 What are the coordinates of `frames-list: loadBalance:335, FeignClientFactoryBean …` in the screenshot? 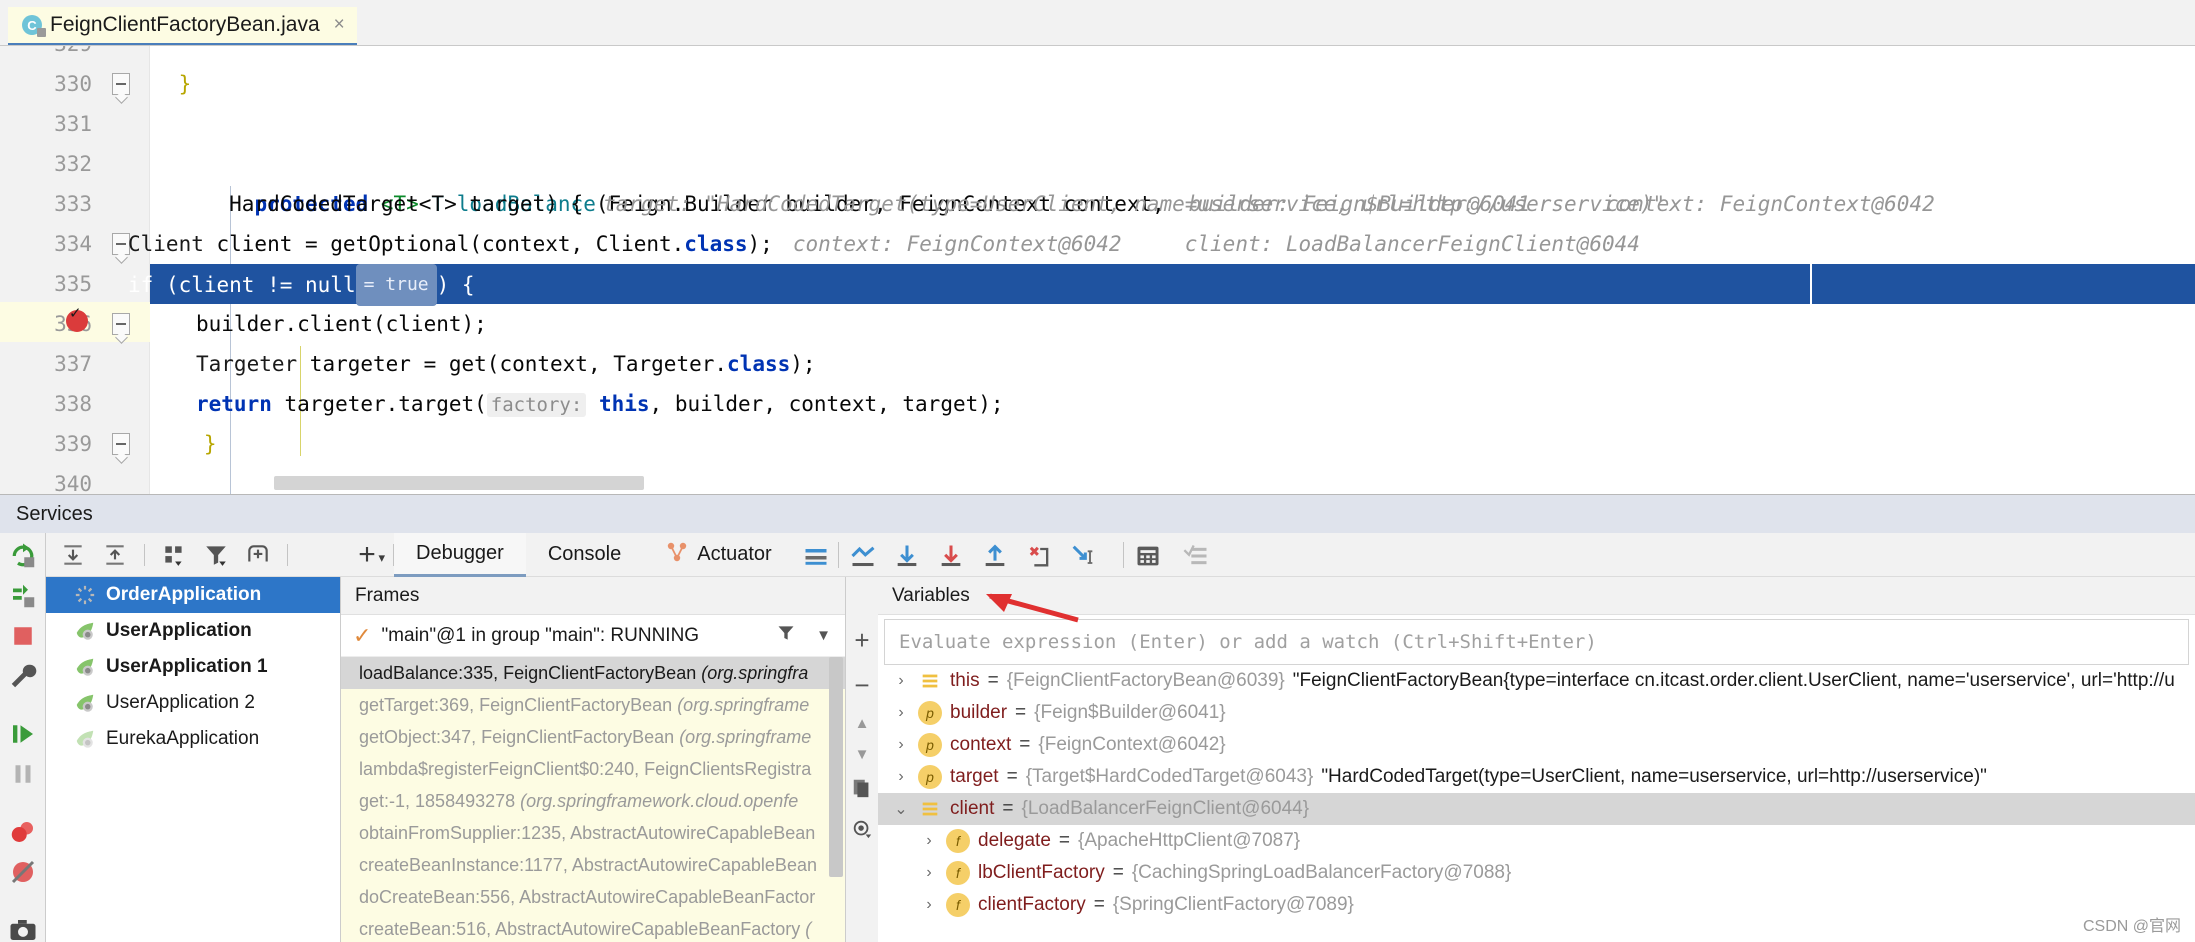 It's located at (593, 799).